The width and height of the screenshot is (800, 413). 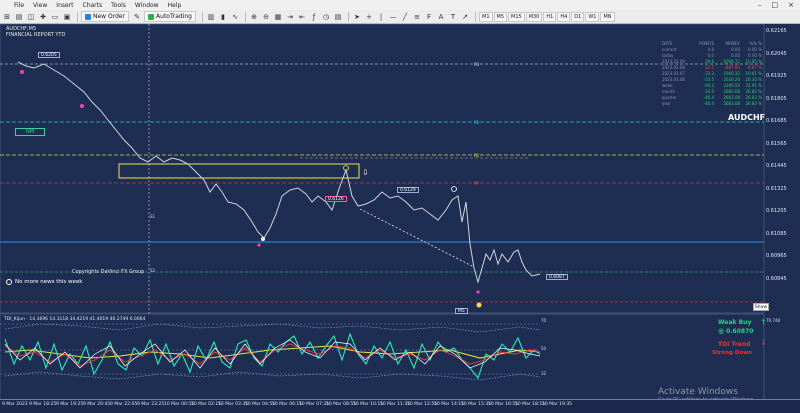 I want to click on minimize-icon: –, so click(x=760, y=5).